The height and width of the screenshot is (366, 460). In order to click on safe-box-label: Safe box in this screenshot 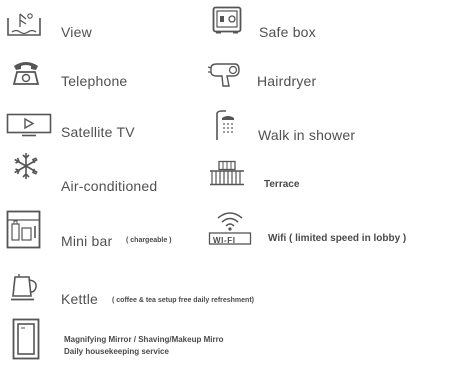, I will do `click(287, 32)`.